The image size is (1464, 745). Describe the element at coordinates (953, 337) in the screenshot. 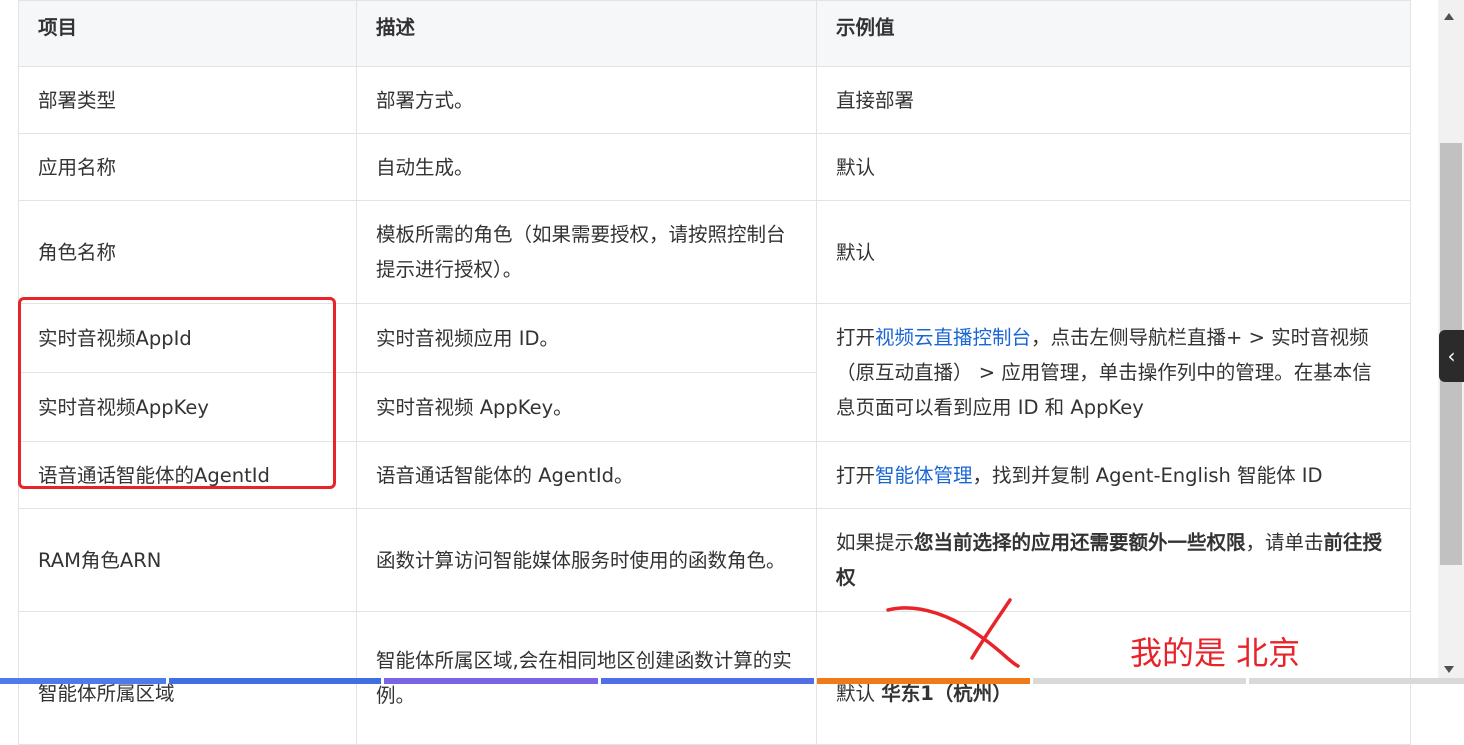

I see `live-console-link: 视频云直播控制台` at that location.